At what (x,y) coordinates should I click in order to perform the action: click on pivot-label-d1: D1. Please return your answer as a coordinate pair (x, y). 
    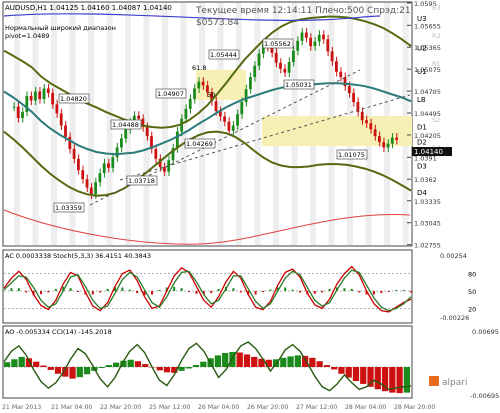
    Looking at the image, I should click on (422, 127).